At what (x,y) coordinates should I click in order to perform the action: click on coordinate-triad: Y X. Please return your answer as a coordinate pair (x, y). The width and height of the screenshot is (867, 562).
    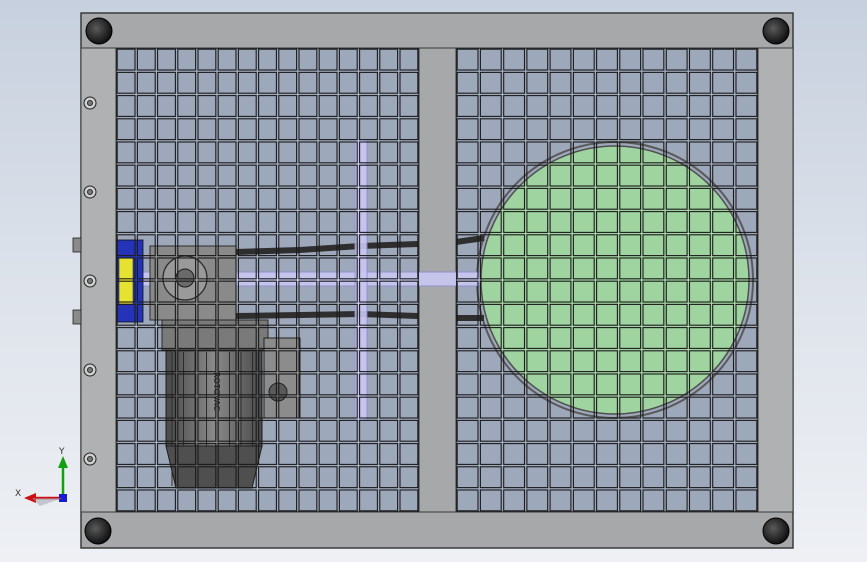
    Looking at the image, I should click on (41, 476).